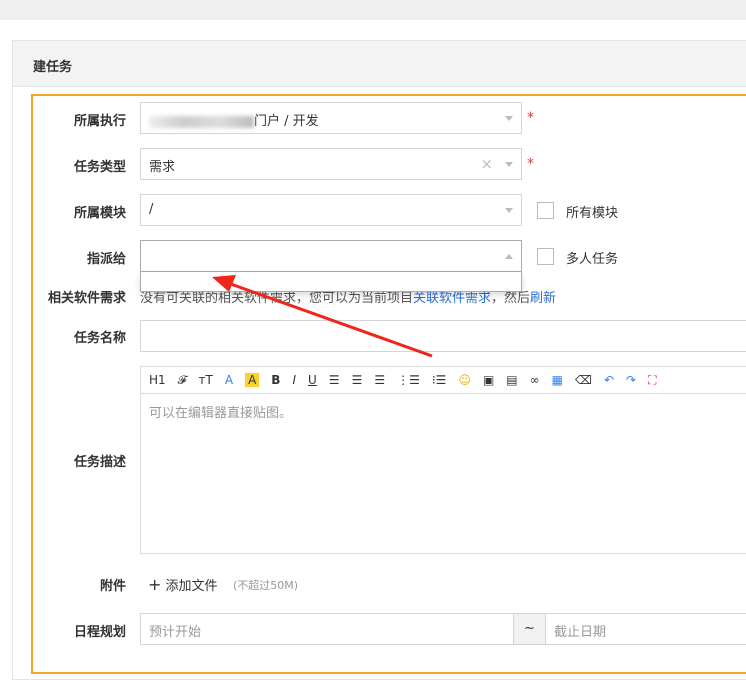  Describe the element at coordinates (322, 316) in the screenshot. I see `red-arrow-annotation` at that location.